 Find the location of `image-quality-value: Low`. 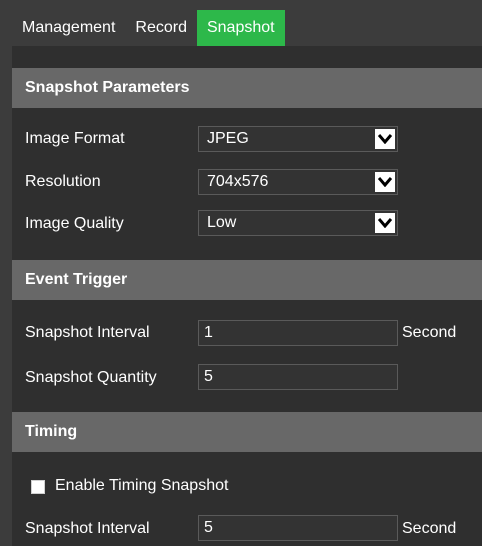

image-quality-value: Low is located at coordinates (222, 222).